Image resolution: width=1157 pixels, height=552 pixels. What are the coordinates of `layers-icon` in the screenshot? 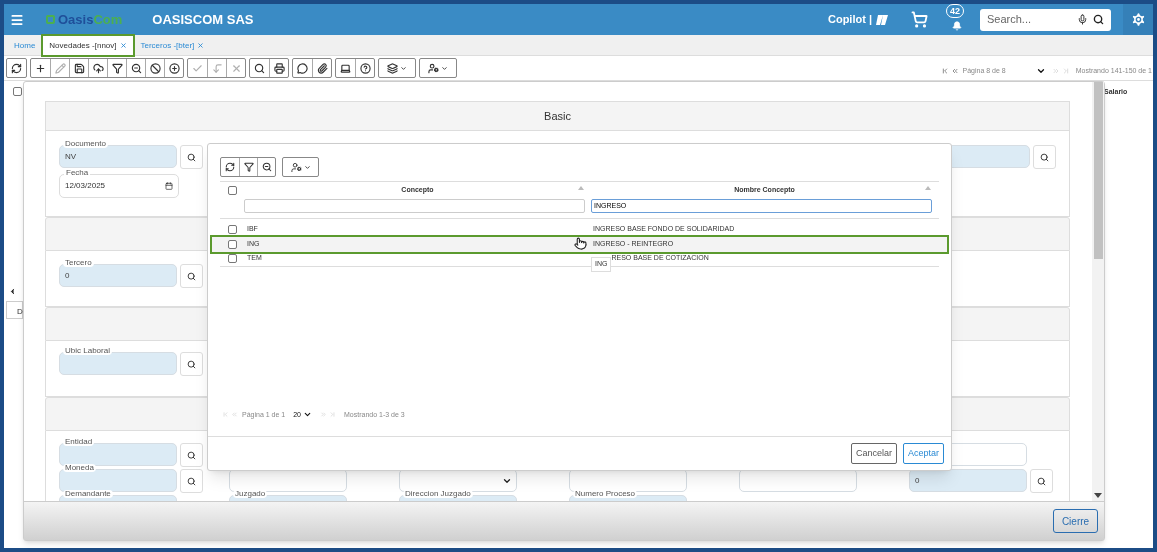 It's located at (392, 68).